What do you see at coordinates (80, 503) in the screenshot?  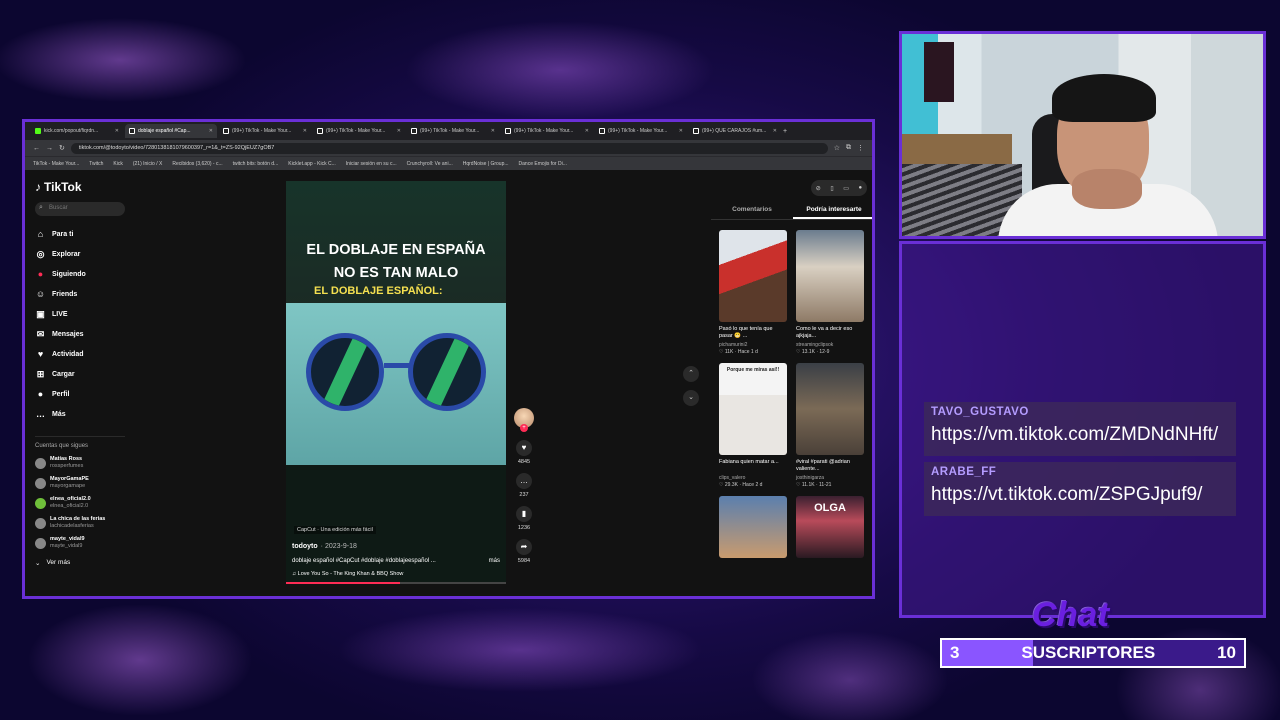 I see `following-account: elnea_oficial2.0 elnea_oficial2.0` at bounding box center [80, 503].